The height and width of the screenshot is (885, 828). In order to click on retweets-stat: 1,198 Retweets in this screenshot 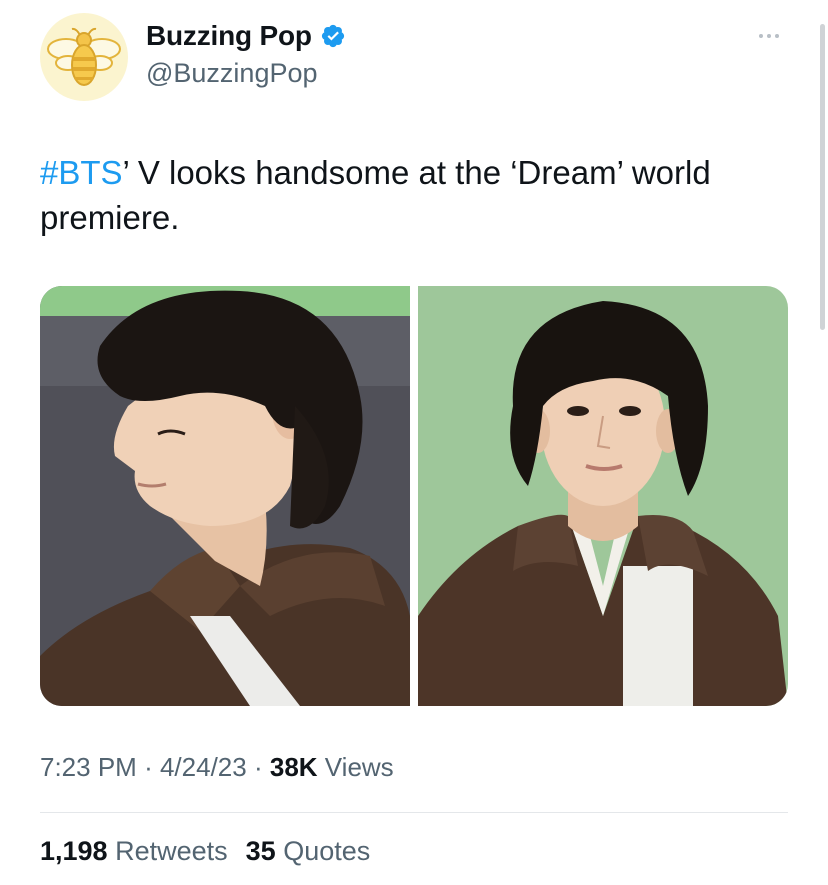, I will do `click(134, 851)`.